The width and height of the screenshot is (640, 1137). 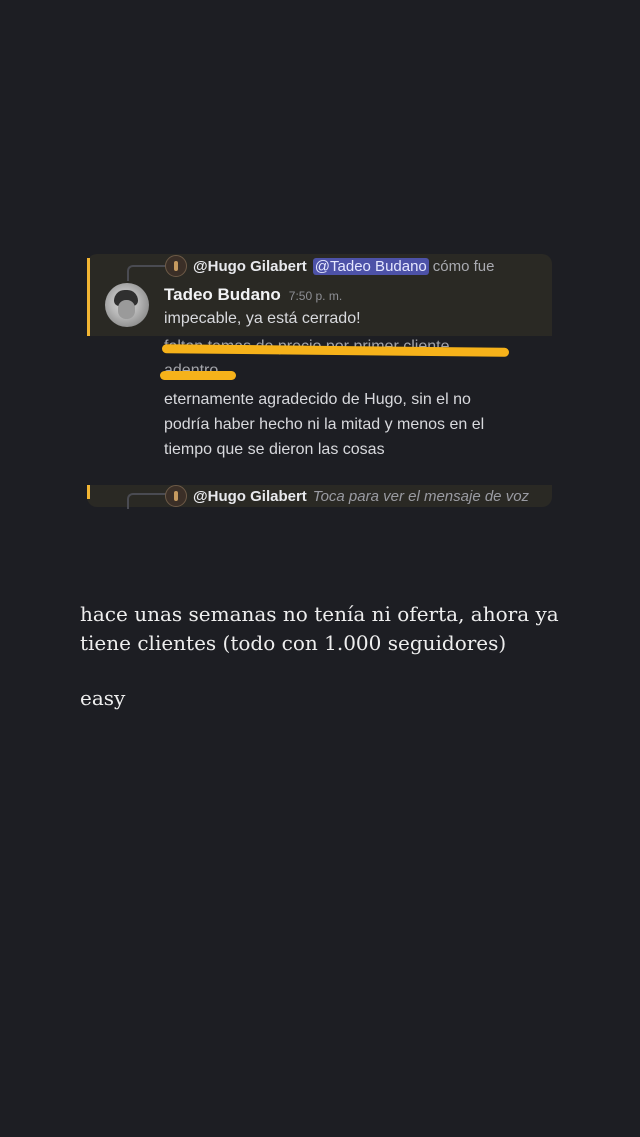 What do you see at coordinates (148, 501) in the screenshot?
I see `reply-connector-bottom` at bounding box center [148, 501].